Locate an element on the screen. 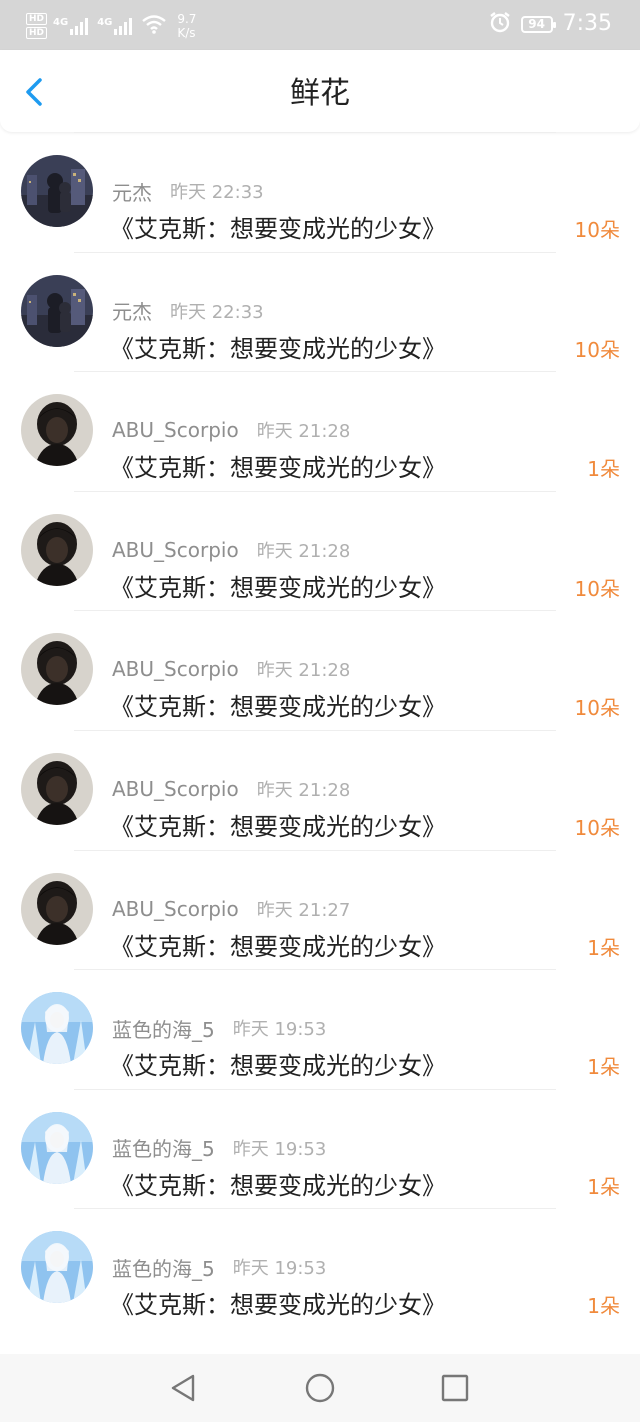 This screenshot has width=640, height=1422. hd-top-chip: HD is located at coordinates (37, 19).